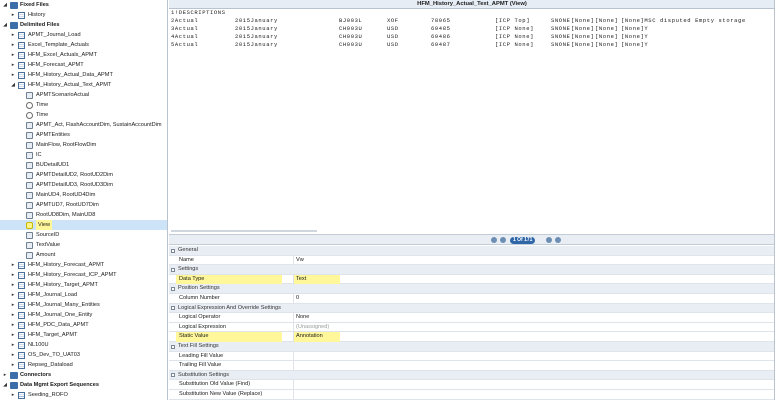 The height and width of the screenshot is (400, 777). I want to click on property-value: (Unassigned), so click(312, 328).